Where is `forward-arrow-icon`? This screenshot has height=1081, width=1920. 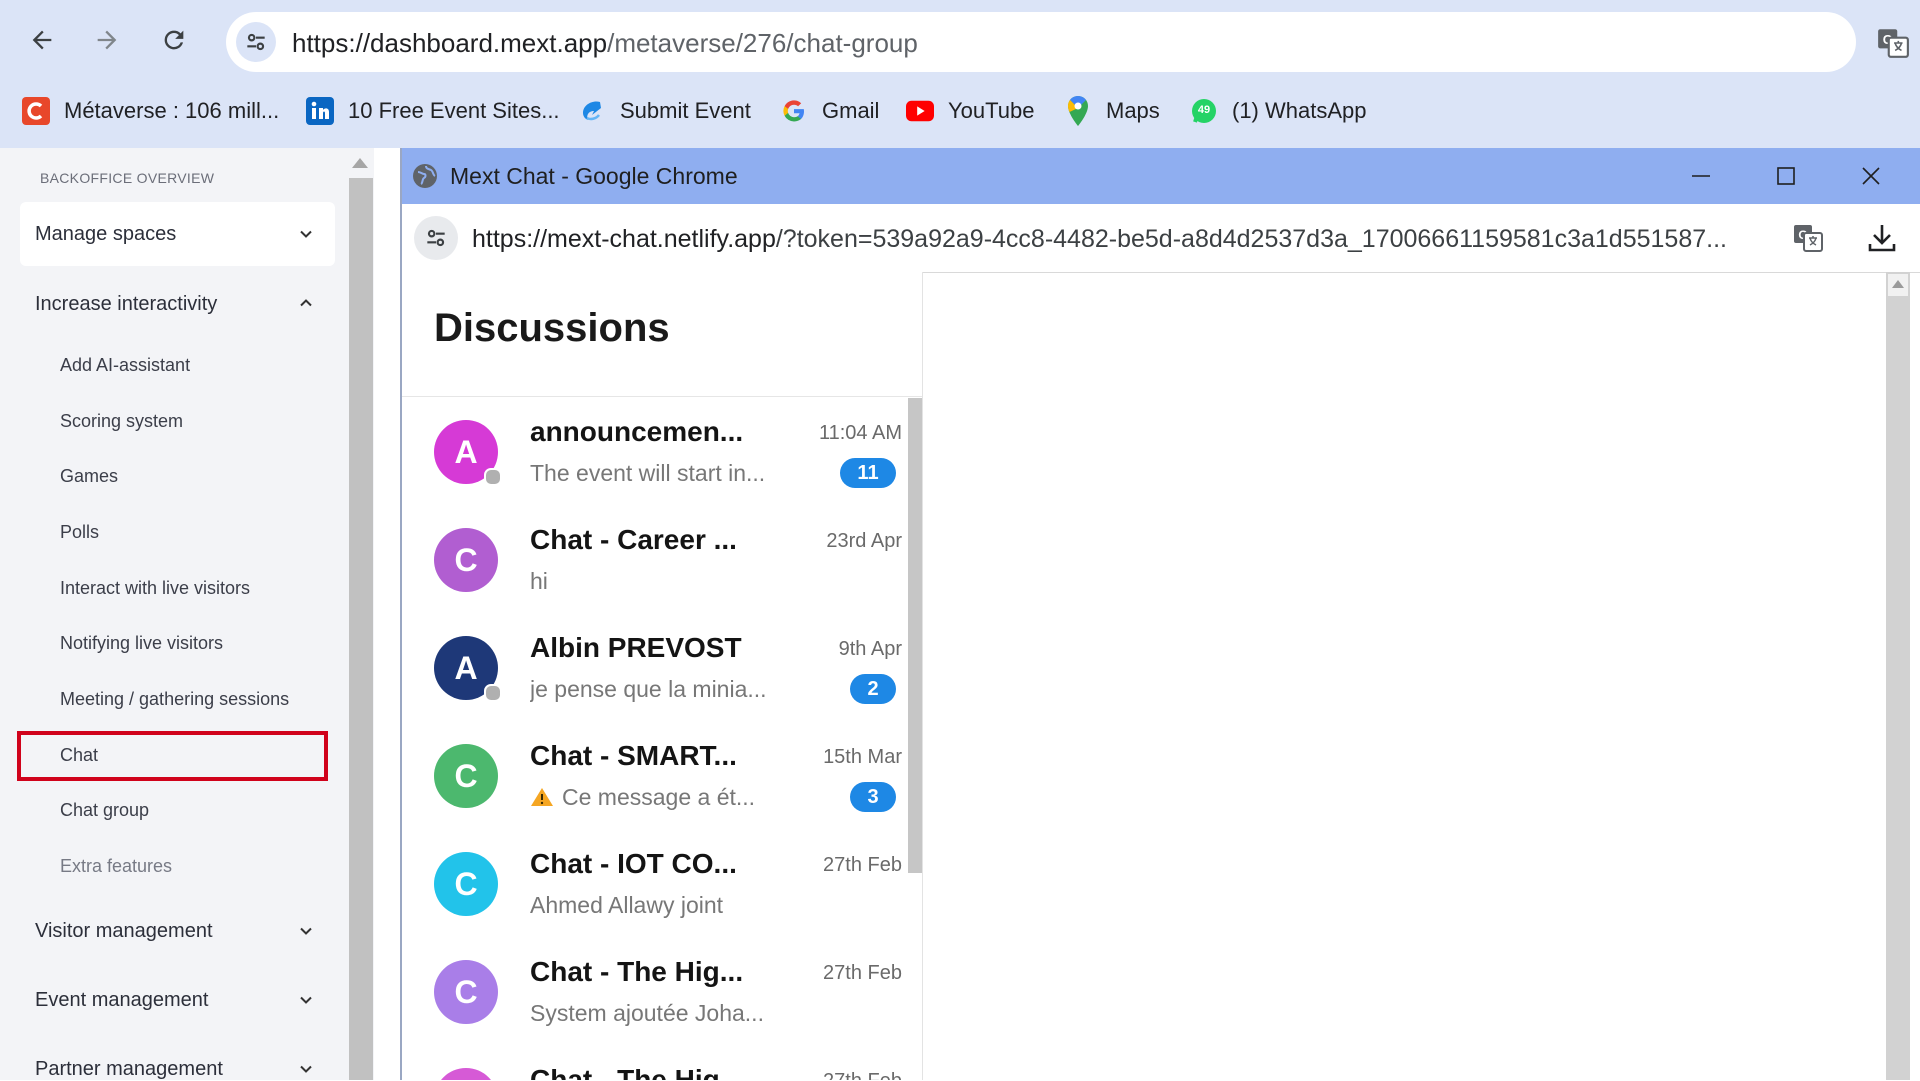
forward-arrow-icon is located at coordinates (107, 40).